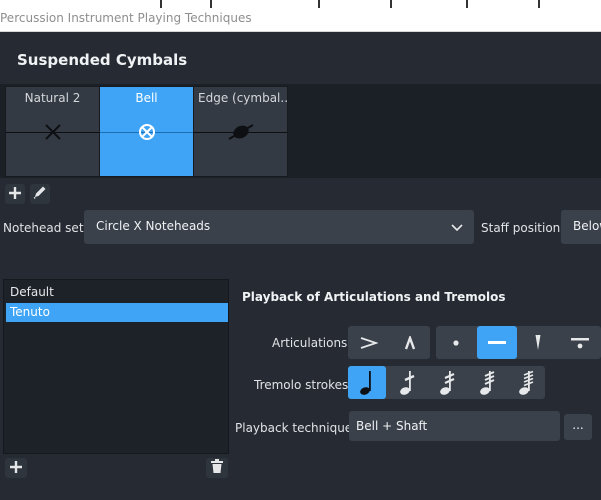 The width and height of the screenshot is (601, 500). Describe the element at coordinates (102, 60) in the screenshot. I see `group-title: Suspended Cymbals` at that location.